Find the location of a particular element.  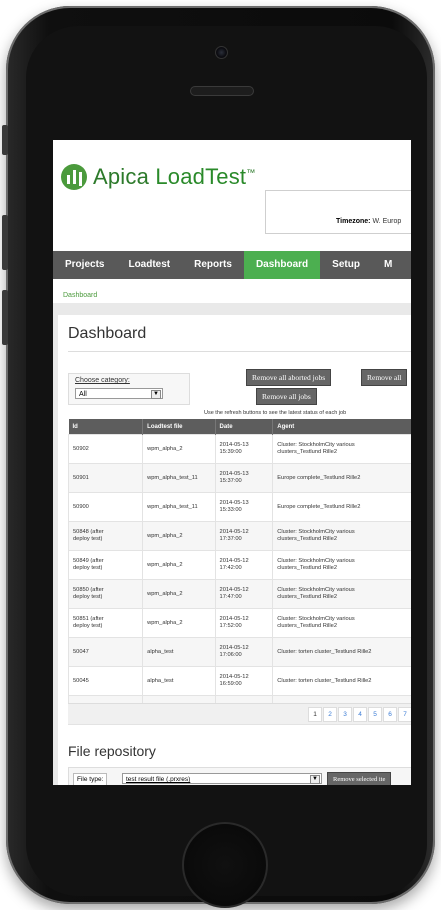

table-header-row: Id Loadtest file Date Agent is located at coordinates (239, 427).